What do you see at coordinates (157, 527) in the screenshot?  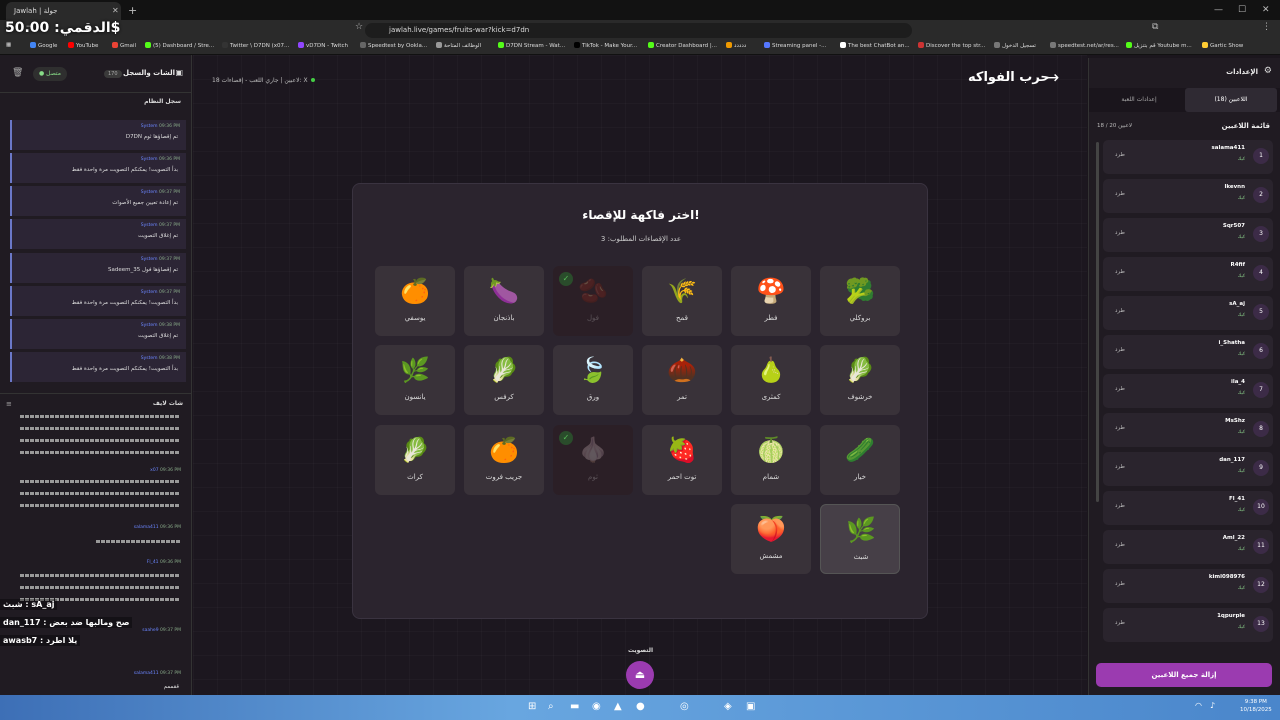 I see `chat-meta: salama411 09:36 PM` at bounding box center [157, 527].